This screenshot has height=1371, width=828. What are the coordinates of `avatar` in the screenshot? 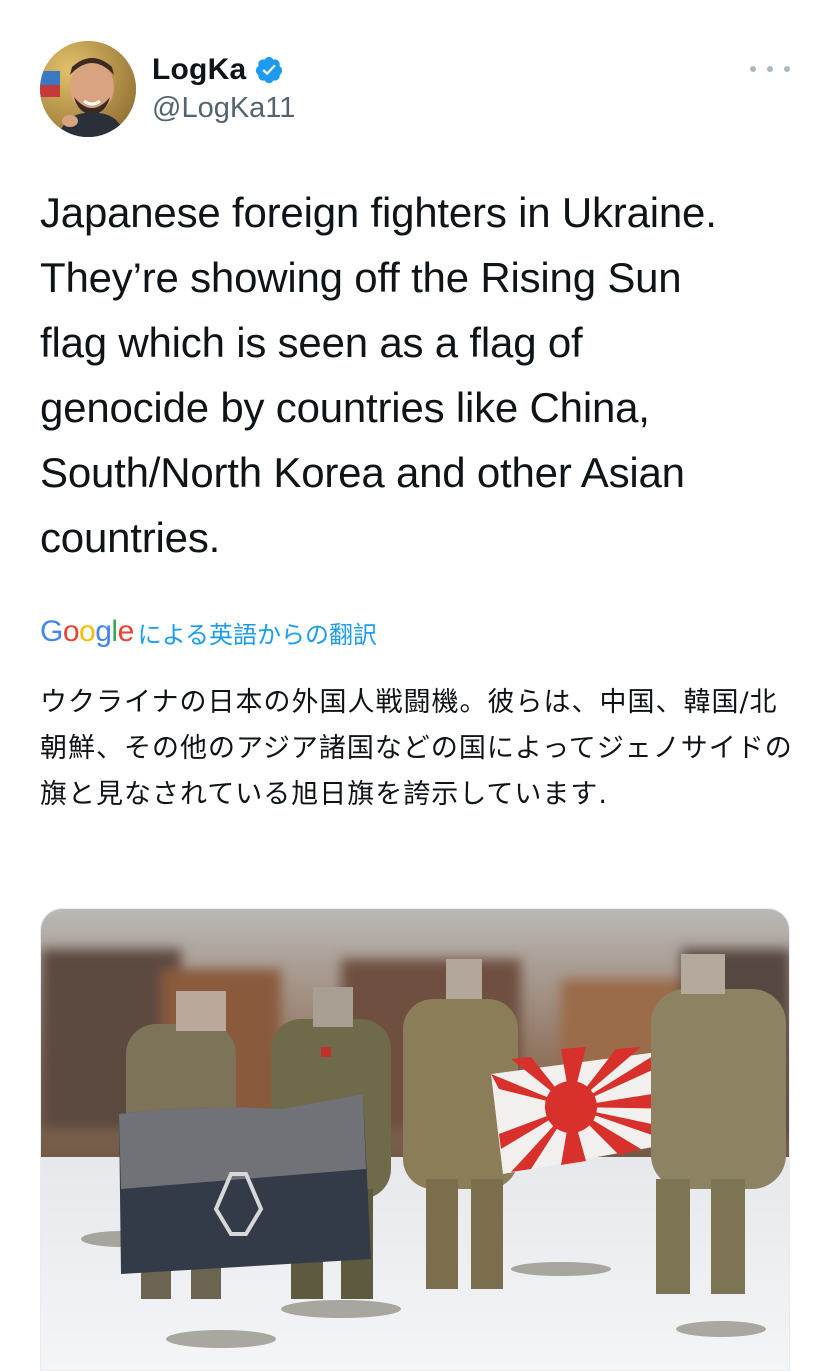 It's located at (88, 89).